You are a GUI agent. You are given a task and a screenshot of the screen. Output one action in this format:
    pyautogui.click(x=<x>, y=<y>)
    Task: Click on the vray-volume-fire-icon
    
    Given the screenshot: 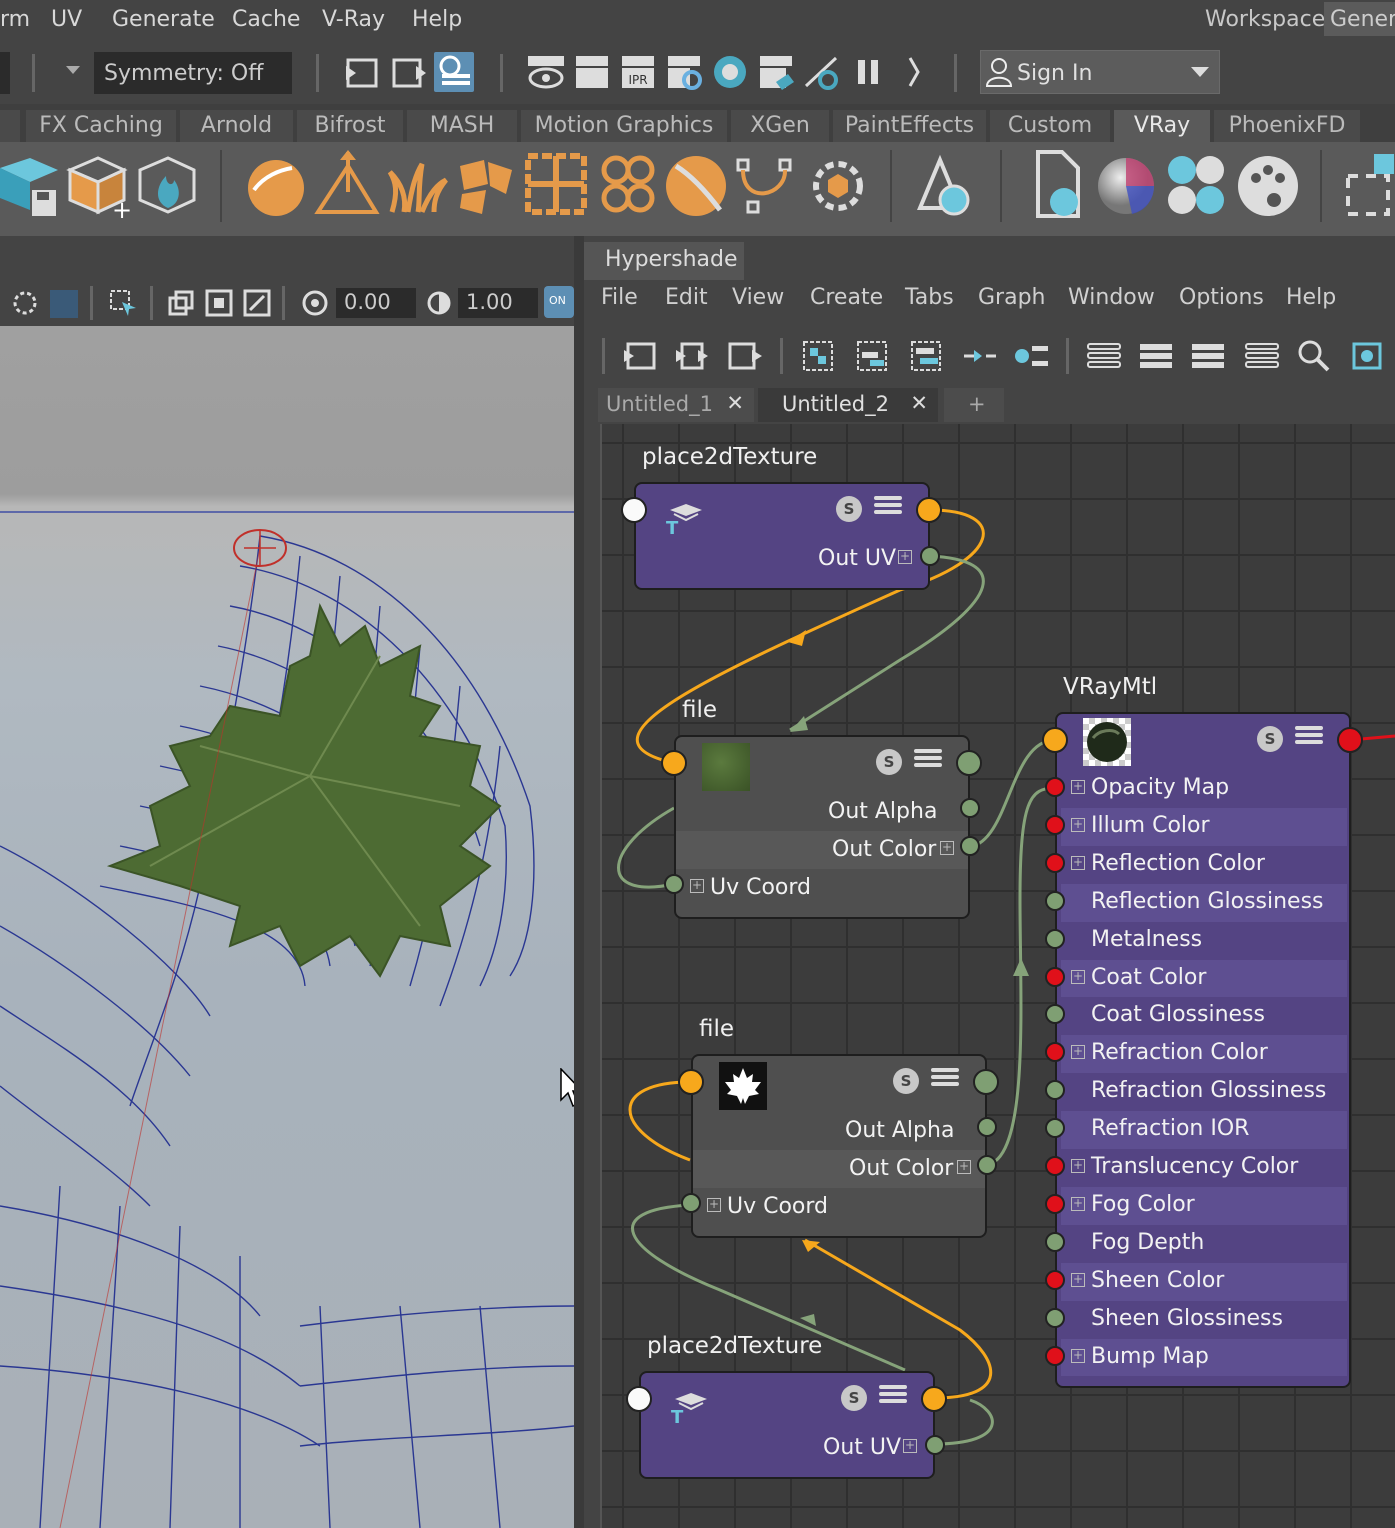 What is the action you would take?
    pyautogui.click(x=169, y=186)
    